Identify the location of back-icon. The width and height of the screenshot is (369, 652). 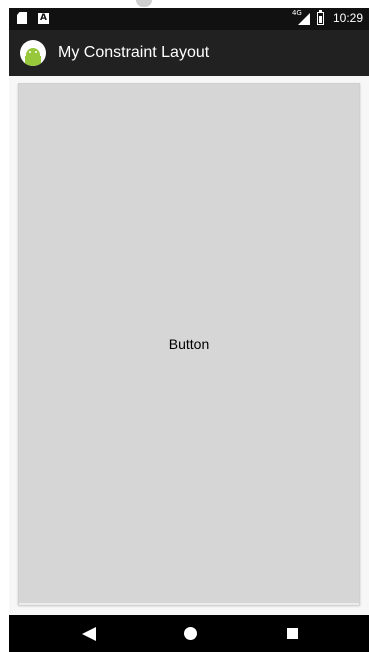
(89, 634).